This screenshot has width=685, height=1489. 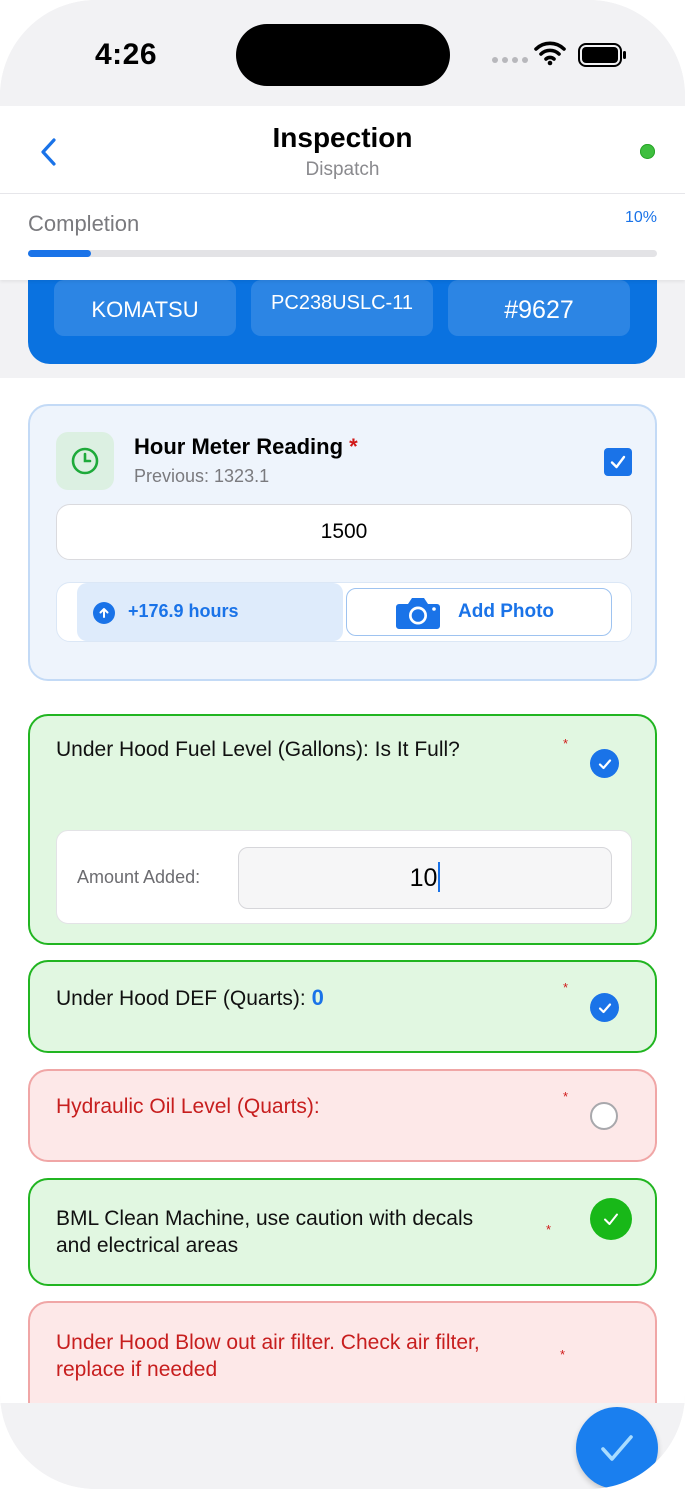 What do you see at coordinates (59, 253) in the screenshot?
I see `progress-fill` at bounding box center [59, 253].